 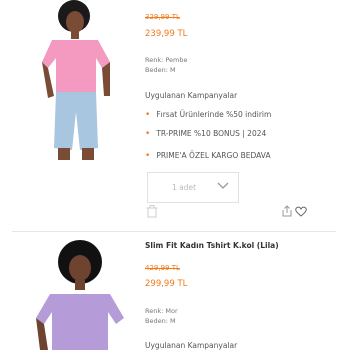 I want to click on product-title: Slim Fit Kadın Tshirt K.kol (Lila), so click(x=212, y=245).